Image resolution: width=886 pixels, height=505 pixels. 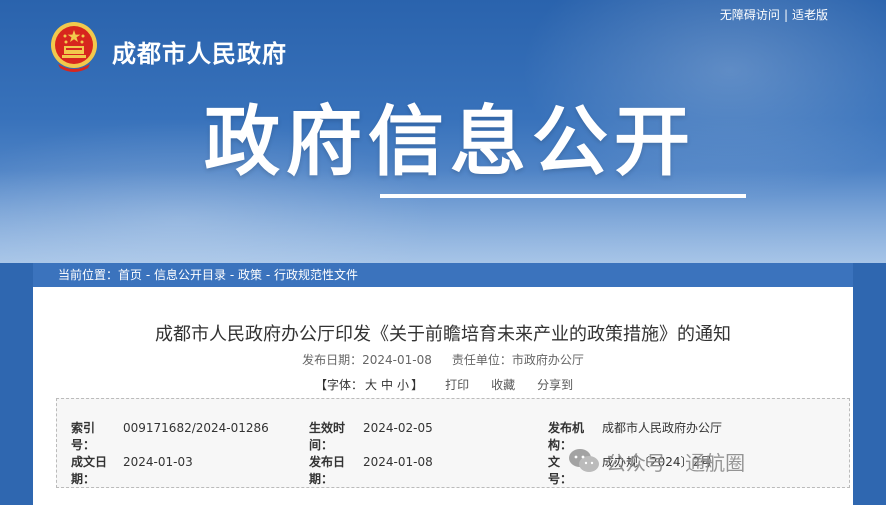 What do you see at coordinates (190, 275) in the screenshot?
I see `breadcrumb-catalog: 信息公开目录` at bounding box center [190, 275].